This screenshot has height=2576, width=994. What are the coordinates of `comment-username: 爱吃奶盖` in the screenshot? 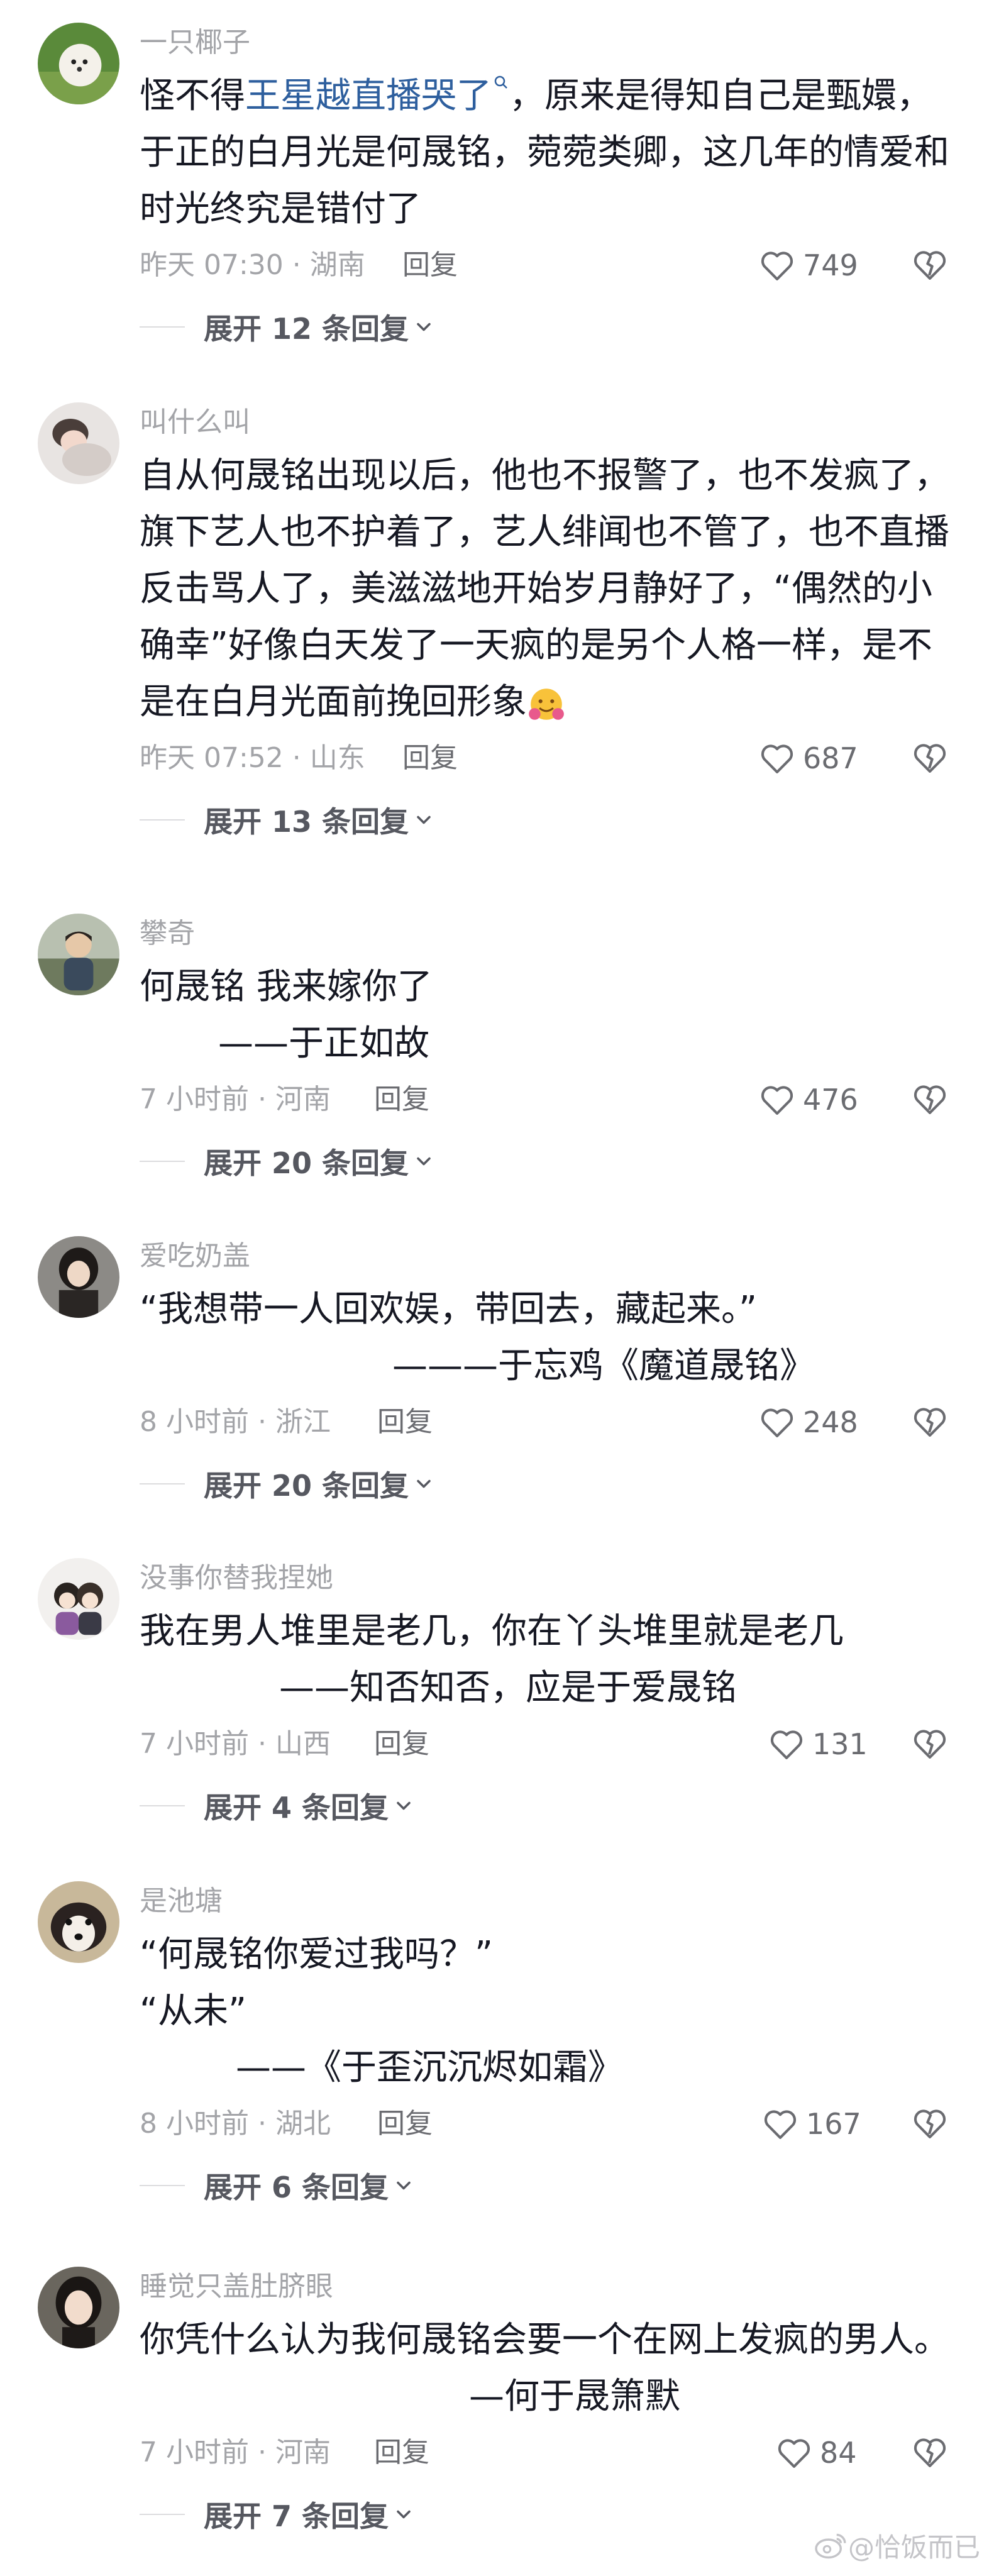 It's located at (195, 1256).